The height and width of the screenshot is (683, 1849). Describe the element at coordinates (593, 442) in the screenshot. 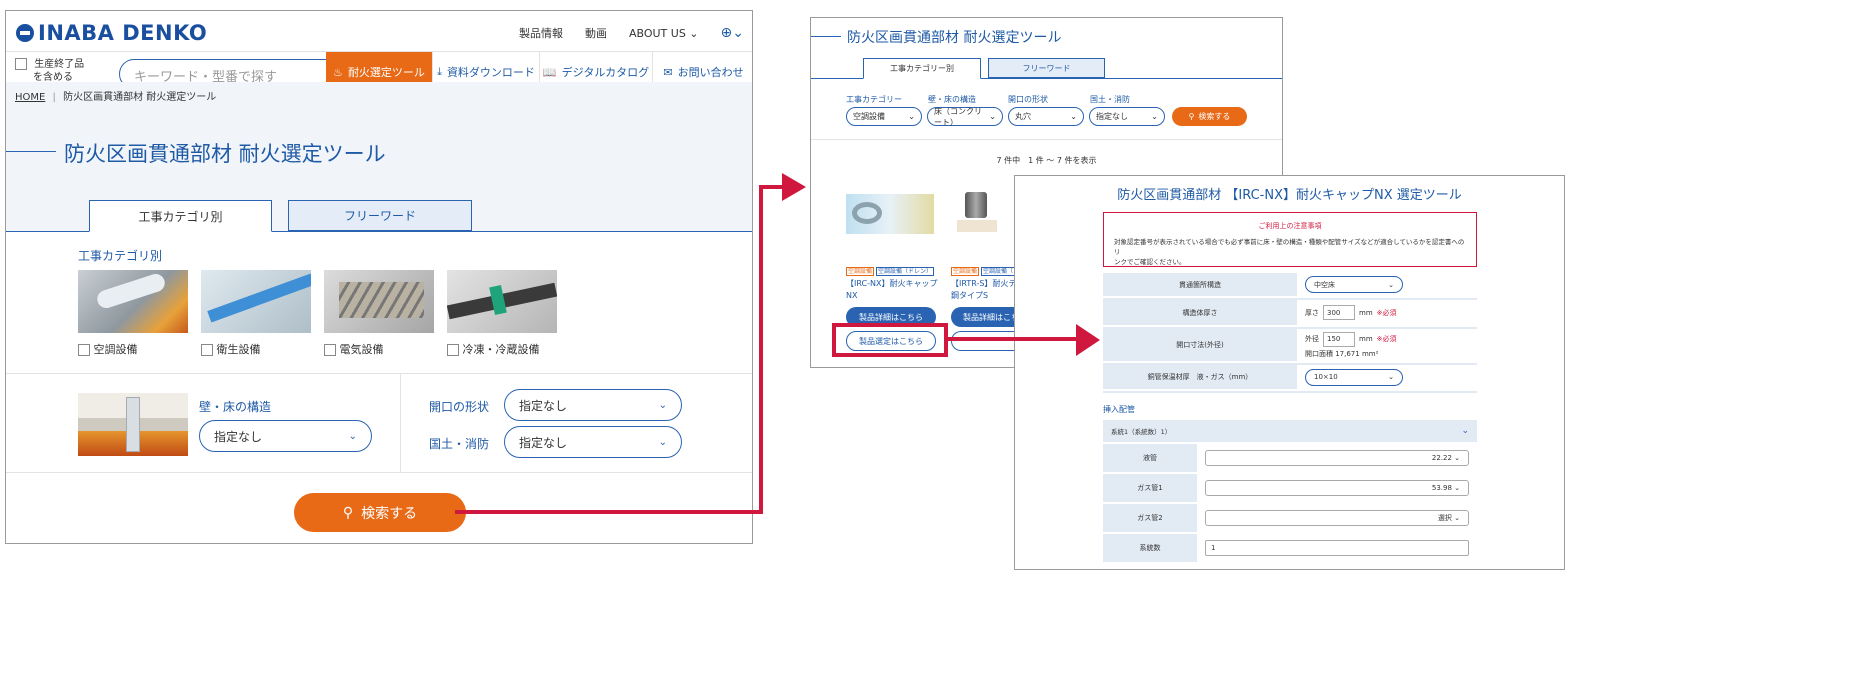

I see `ministry-select: 指定なし ⌄` at that location.